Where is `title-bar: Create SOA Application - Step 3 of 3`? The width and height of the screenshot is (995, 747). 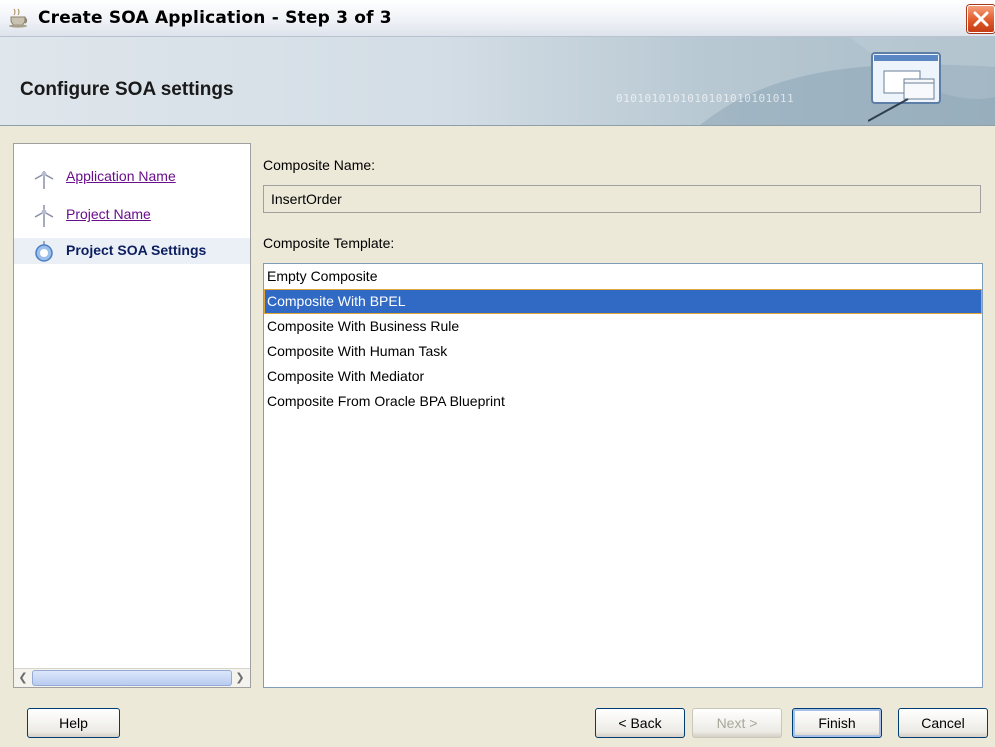
title-bar: Create SOA Application - Step 3 of 3 is located at coordinates (497, 18).